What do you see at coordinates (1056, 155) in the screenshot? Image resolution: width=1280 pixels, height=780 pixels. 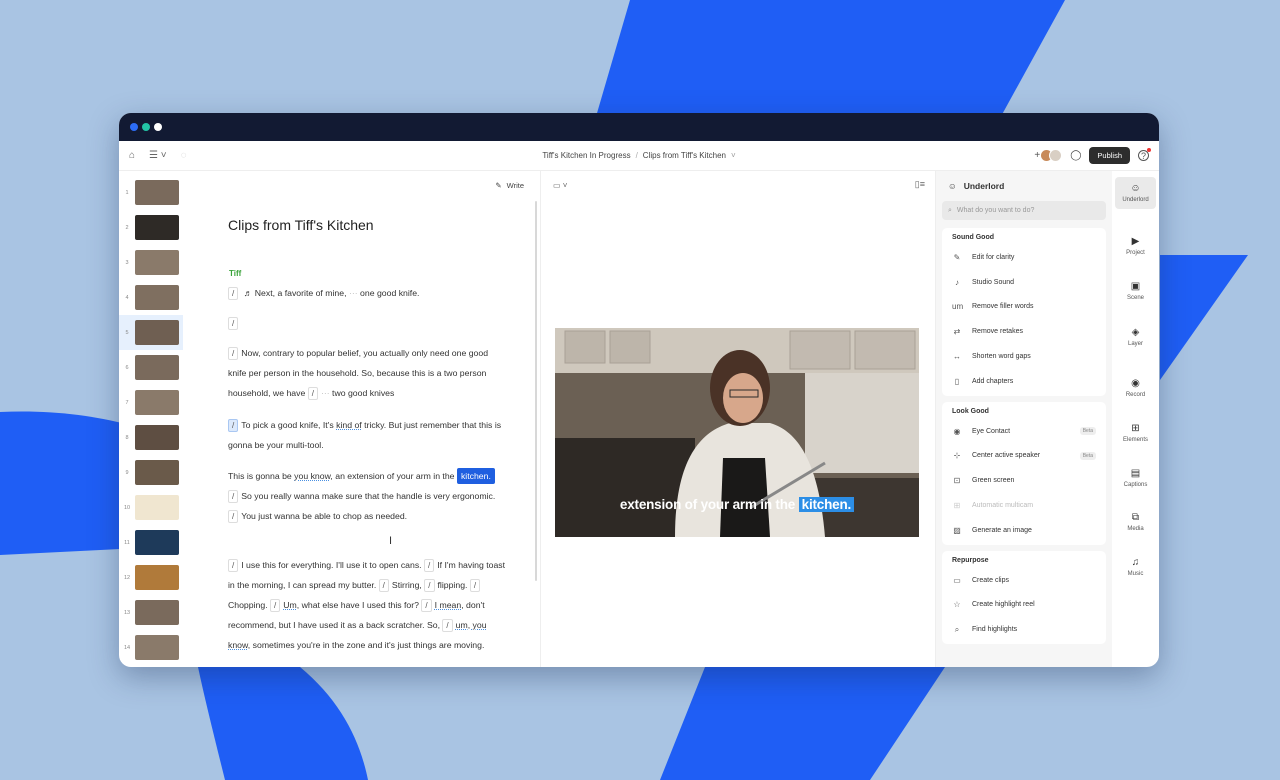 I see `avatar` at bounding box center [1056, 155].